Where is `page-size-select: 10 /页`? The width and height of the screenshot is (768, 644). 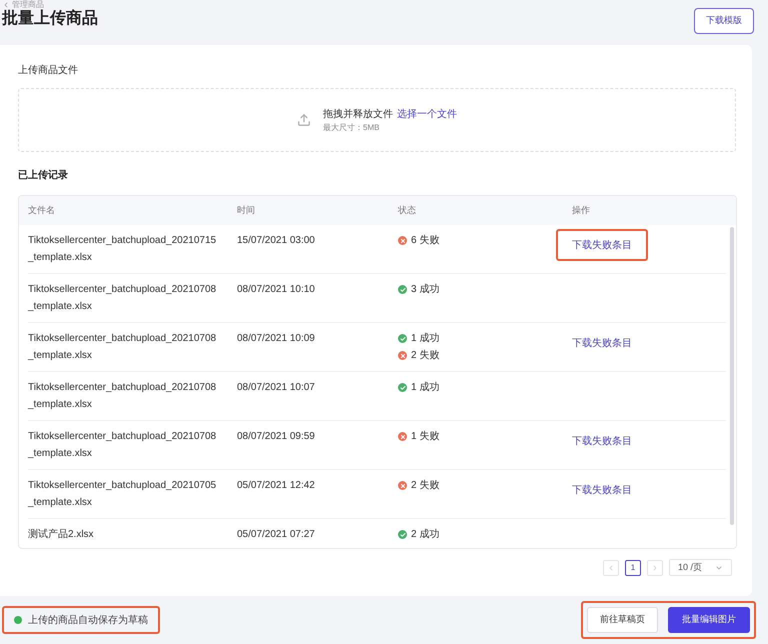 page-size-select: 10 /页 is located at coordinates (700, 567).